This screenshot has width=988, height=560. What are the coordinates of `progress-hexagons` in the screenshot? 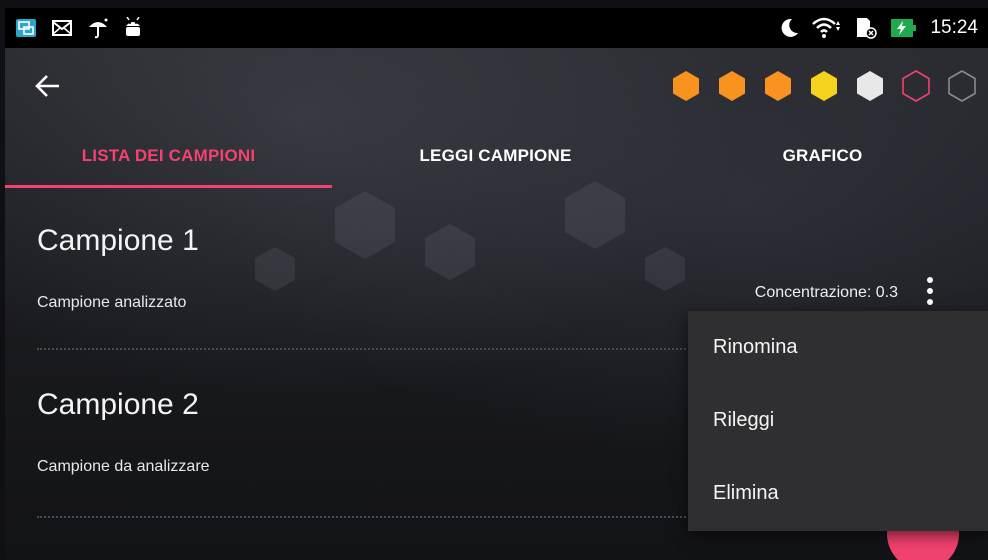 It's located at (824, 86).